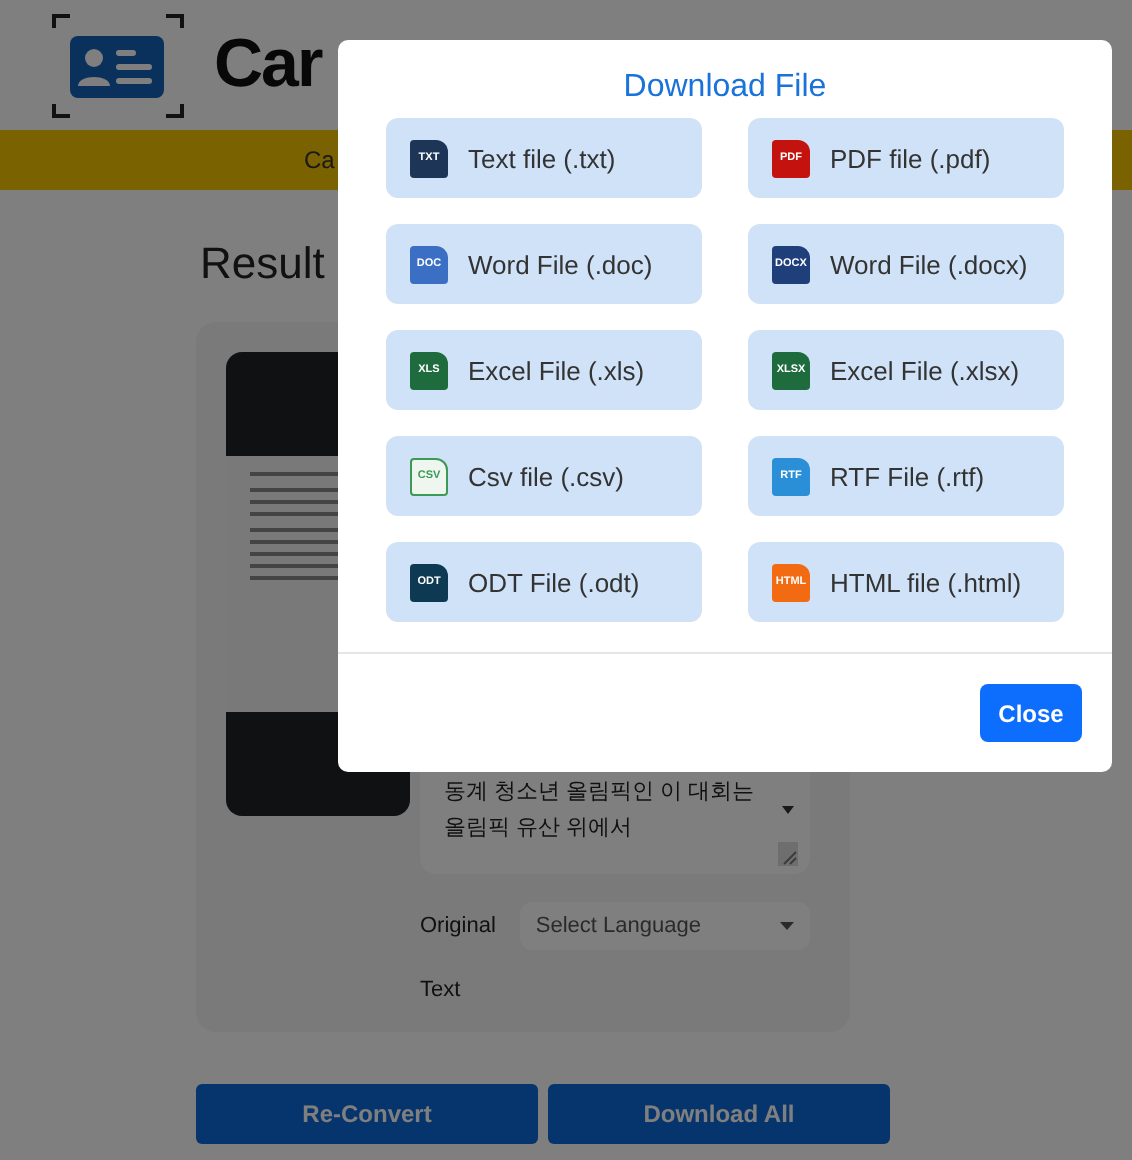 This screenshot has height=1160, width=1132. I want to click on banner-text: Ca, so click(319, 160).